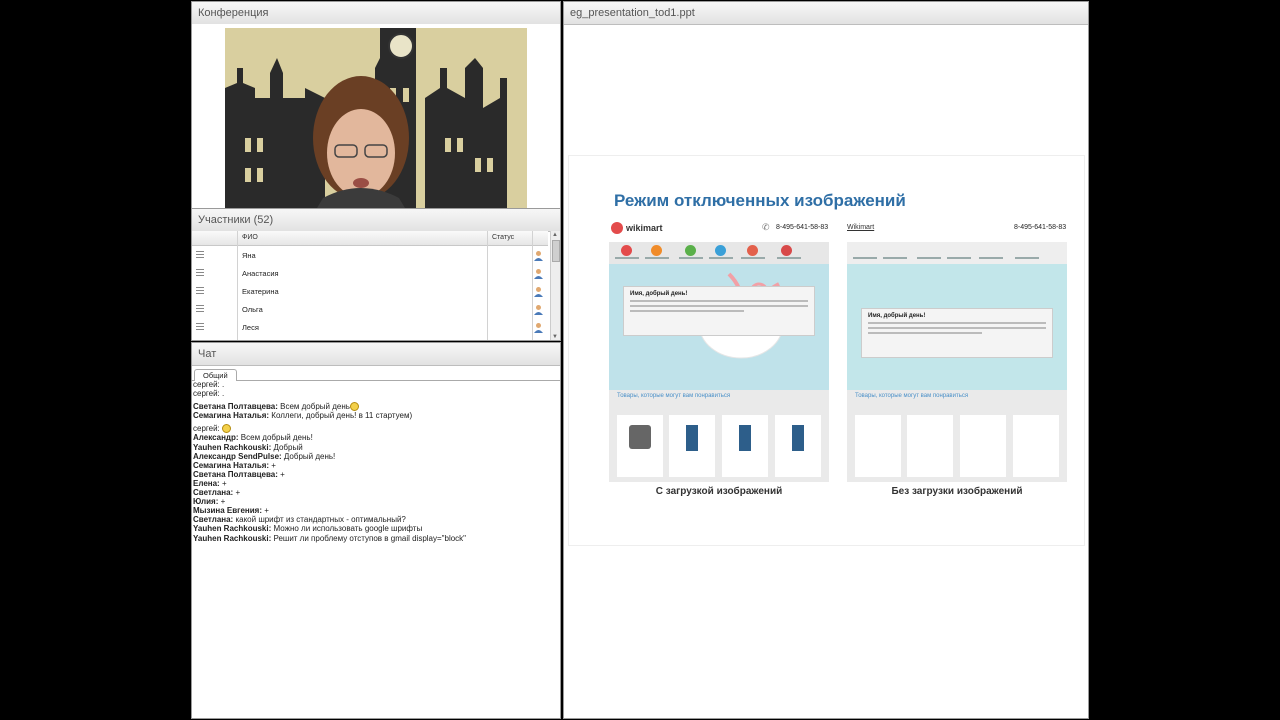  Describe the element at coordinates (555, 337) in the screenshot. I see `scroll-down-icon: ▼` at that location.